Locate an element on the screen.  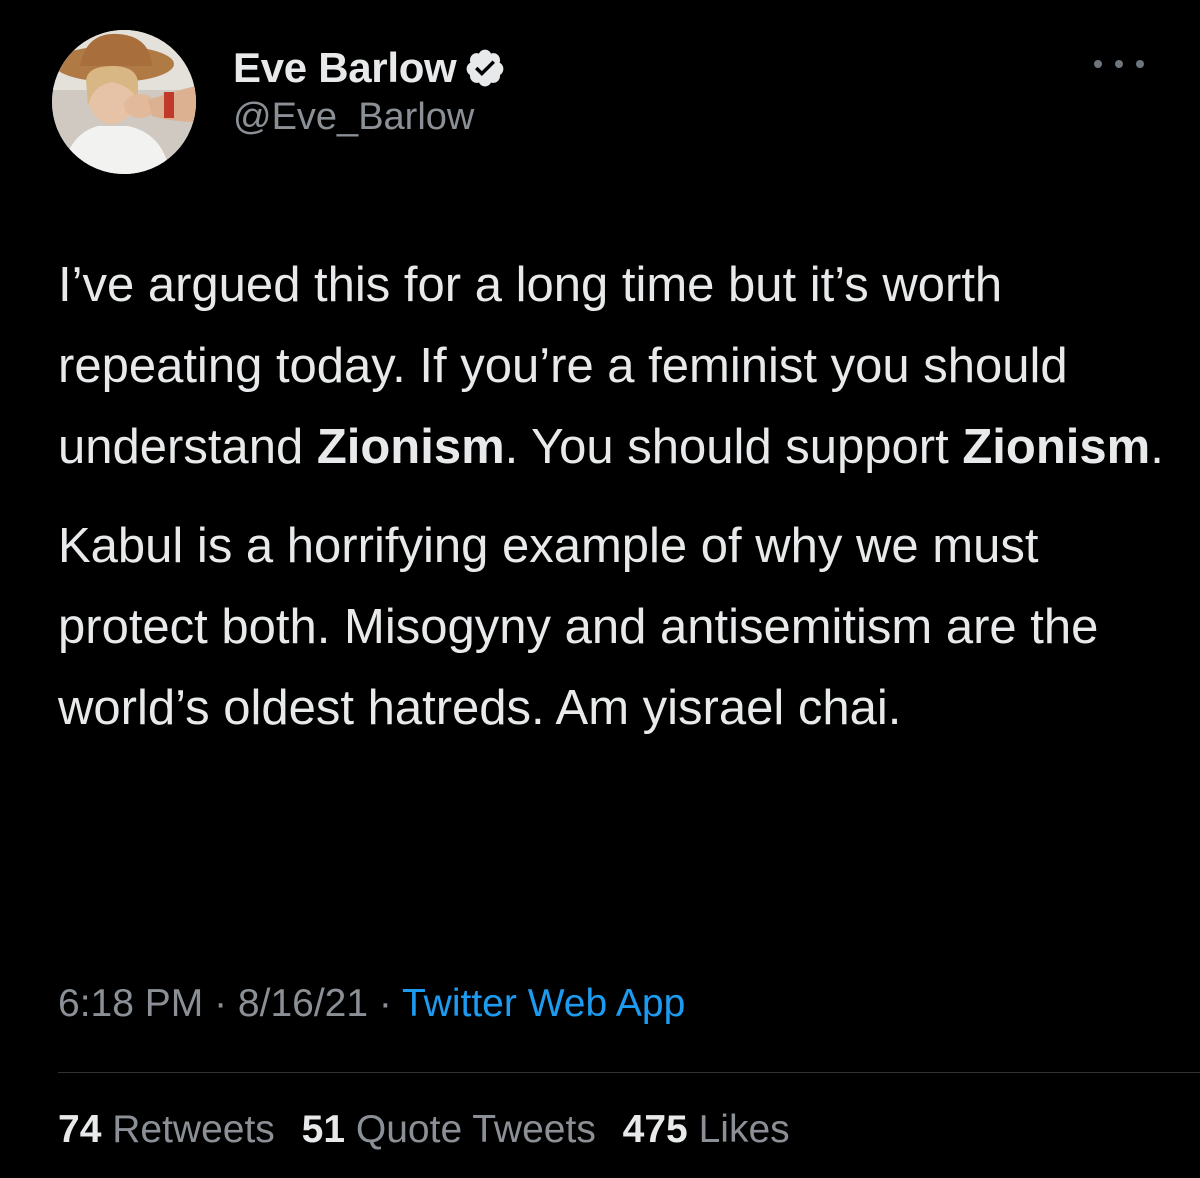
retweets-stat: 74 Retweets is located at coordinates (166, 1129).